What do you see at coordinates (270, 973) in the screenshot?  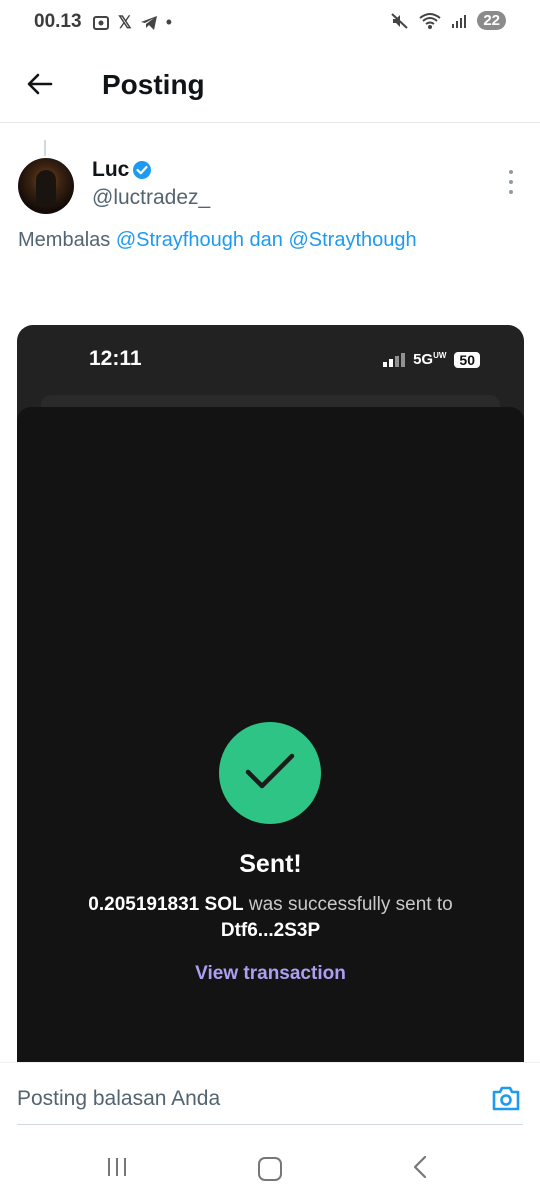 I see `view-transaction-link: View transaction` at bounding box center [270, 973].